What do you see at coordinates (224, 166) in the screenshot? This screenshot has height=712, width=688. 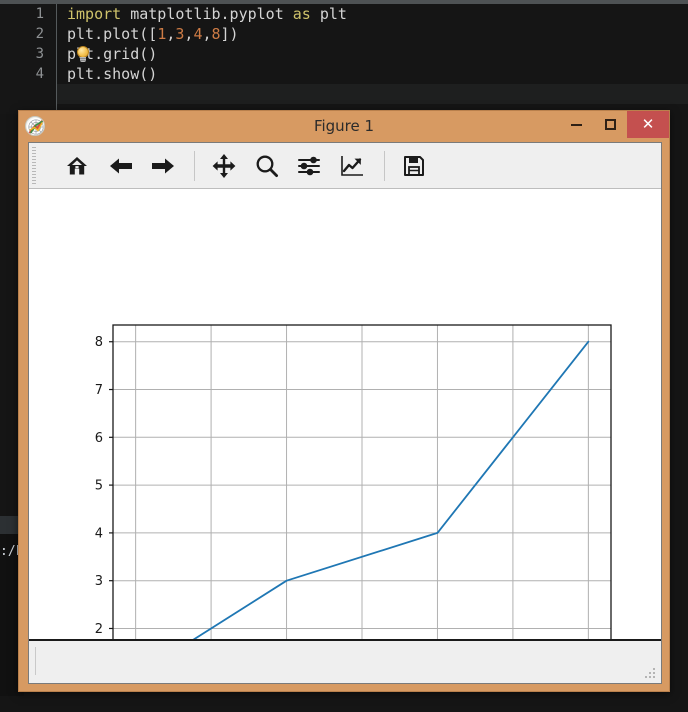 I see `pan-move-icon` at bounding box center [224, 166].